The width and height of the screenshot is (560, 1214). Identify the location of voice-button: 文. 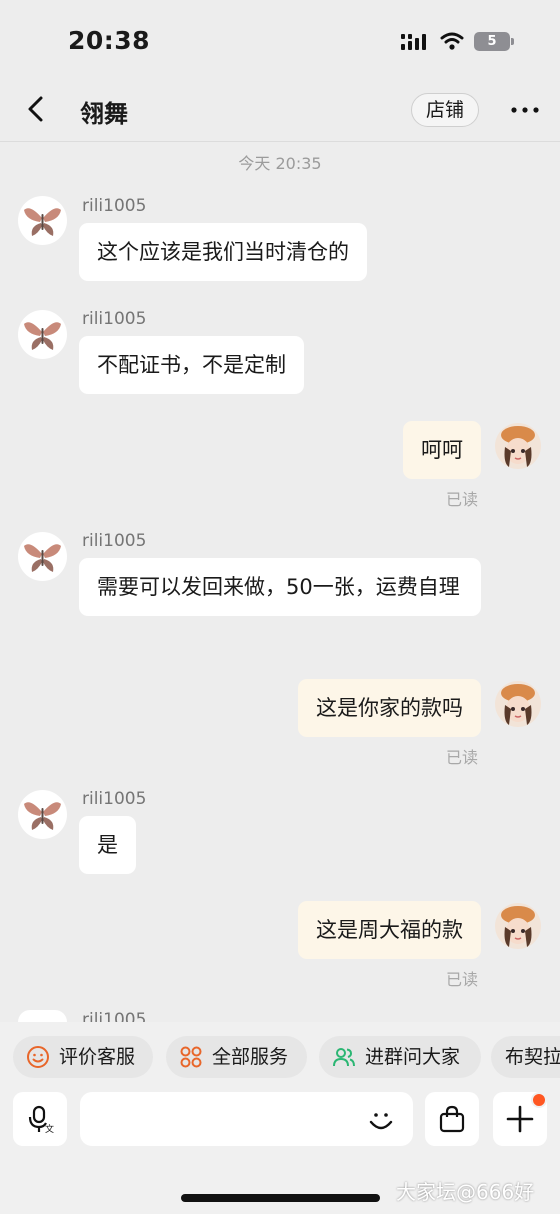
(40, 1119).